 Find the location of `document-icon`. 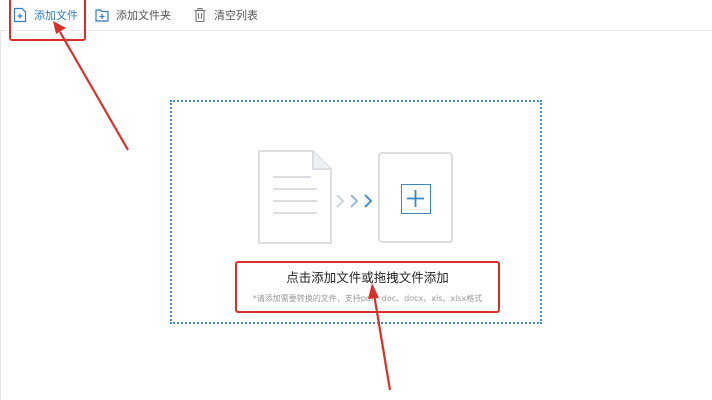

document-icon is located at coordinates (295, 197).